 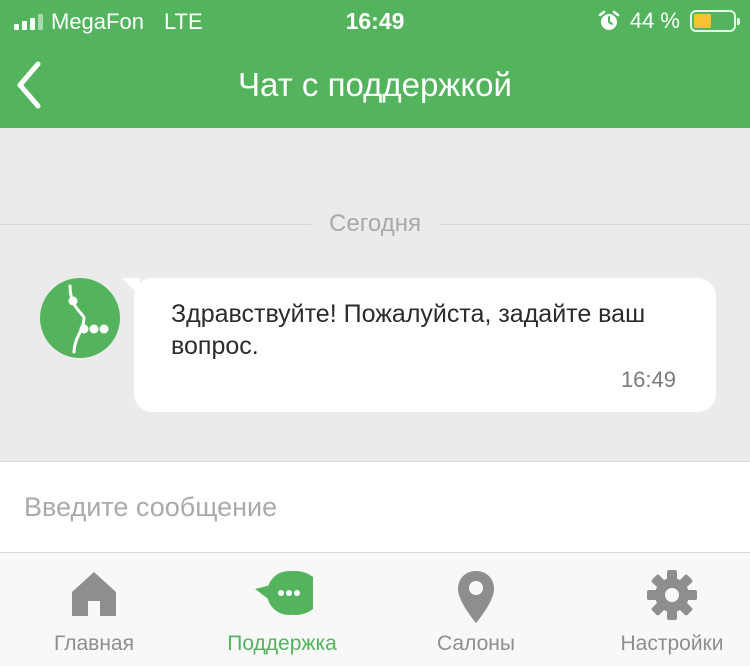 What do you see at coordinates (80, 318) in the screenshot?
I see `megafon-logo-icon` at bounding box center [80, 318].